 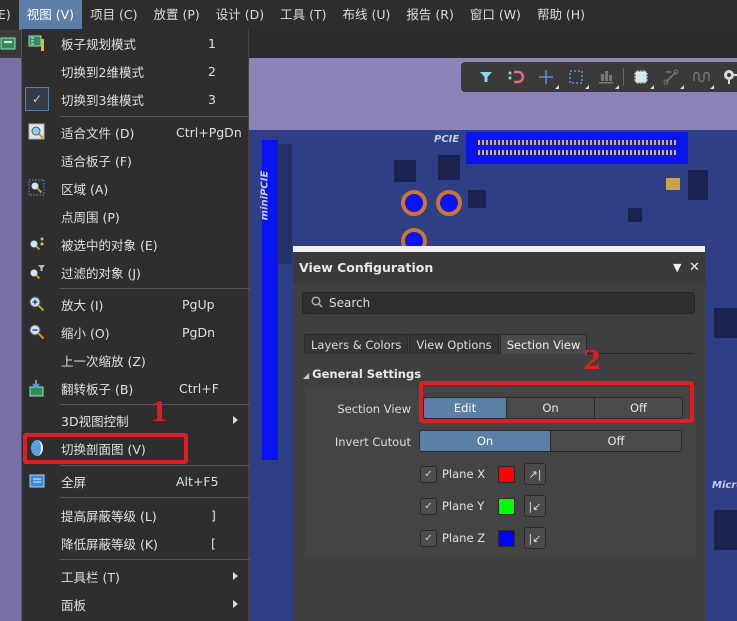 I want to click on menu-project: 项目 (C), so click(x=113, y=15).